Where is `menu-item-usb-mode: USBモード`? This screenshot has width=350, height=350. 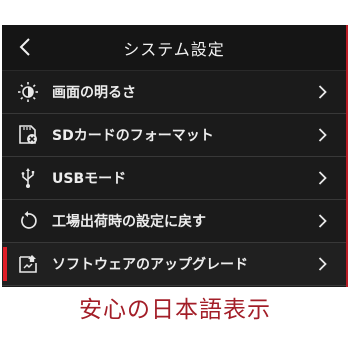
menu-item-usb-mode: USBモード is located at coordinates (174, 178).